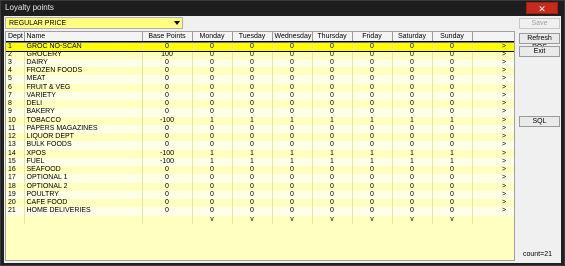 Image resolution: width=565 pixels, height=266 pixels. What do you see at coordinates (15, 79) in the screenshot?
I see `cell-dept: 5` at bounding box center [15, 79].